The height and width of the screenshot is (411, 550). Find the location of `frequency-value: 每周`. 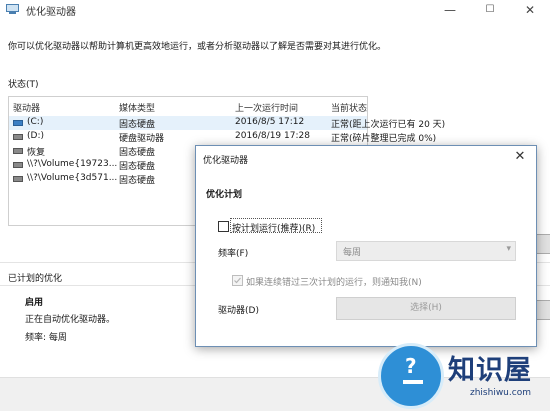

frequency-value: 每周 is located at coordinates (352, 253).